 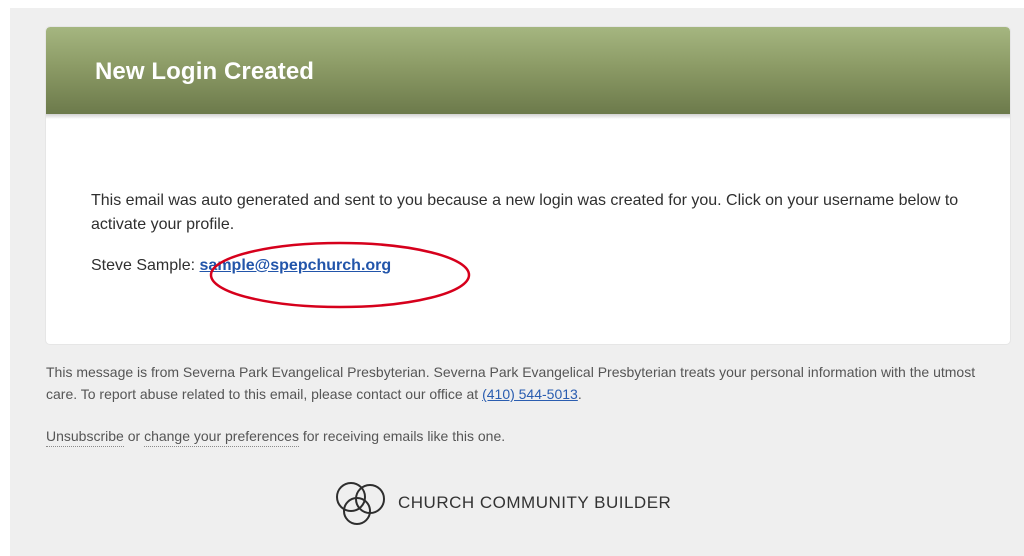 What do you see at coordinates (530, 394) in the screenshot?
I see `office-phone-link: (410) 544-5013` at bounding box center [530, 394].